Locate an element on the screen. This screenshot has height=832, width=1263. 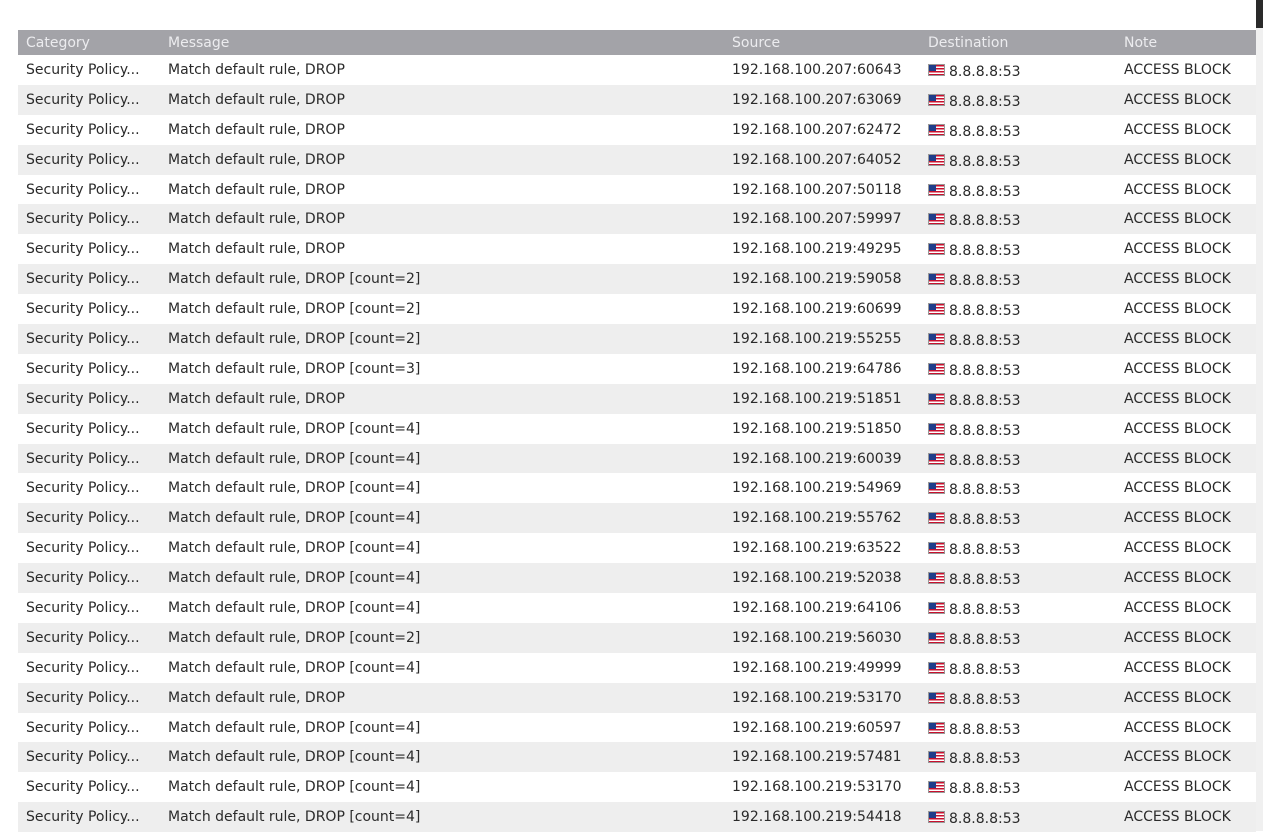
cell-source: 192.168.100.219:52038 is located at coordinates (817, 578).